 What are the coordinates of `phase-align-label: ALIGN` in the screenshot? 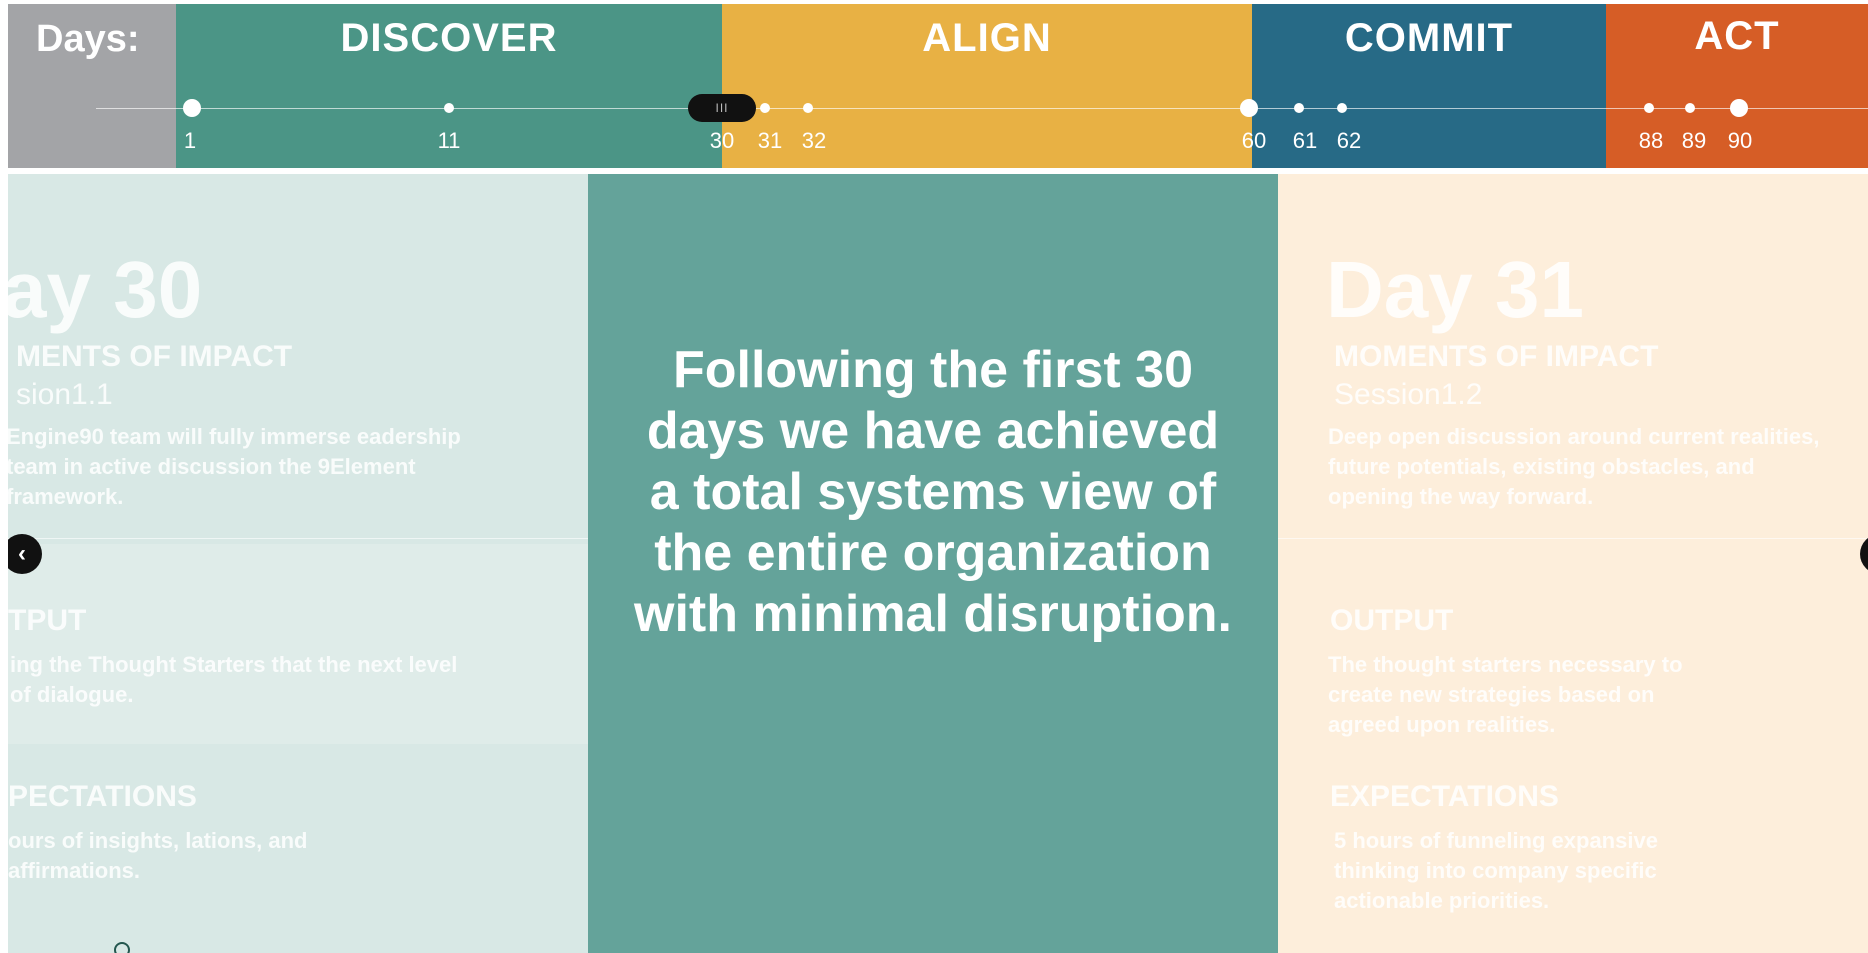 It's located at (987, 38).